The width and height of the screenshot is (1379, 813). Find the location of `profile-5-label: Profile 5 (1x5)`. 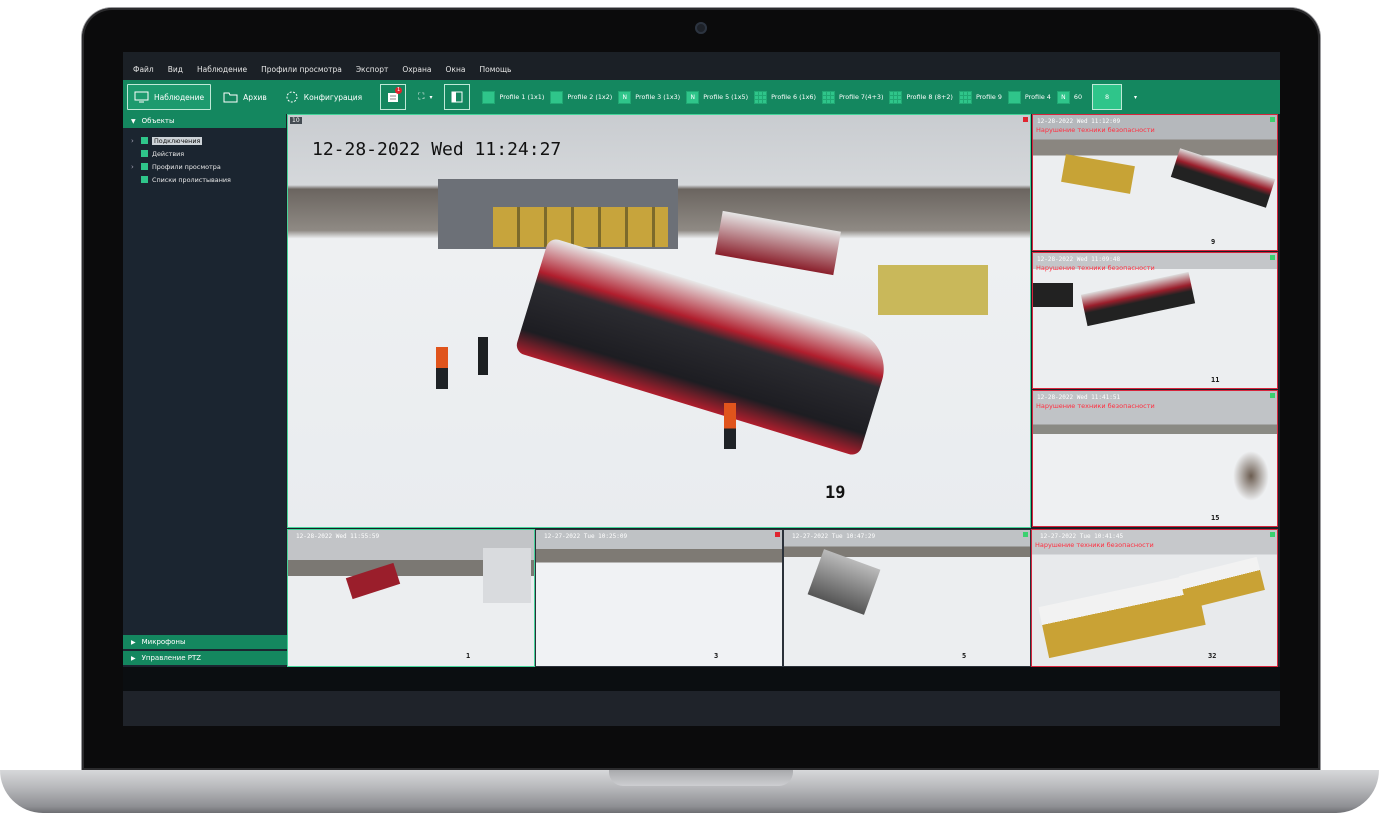

profile-5-label: Profile 5 (1x5) is located at coordinates (726, 97).